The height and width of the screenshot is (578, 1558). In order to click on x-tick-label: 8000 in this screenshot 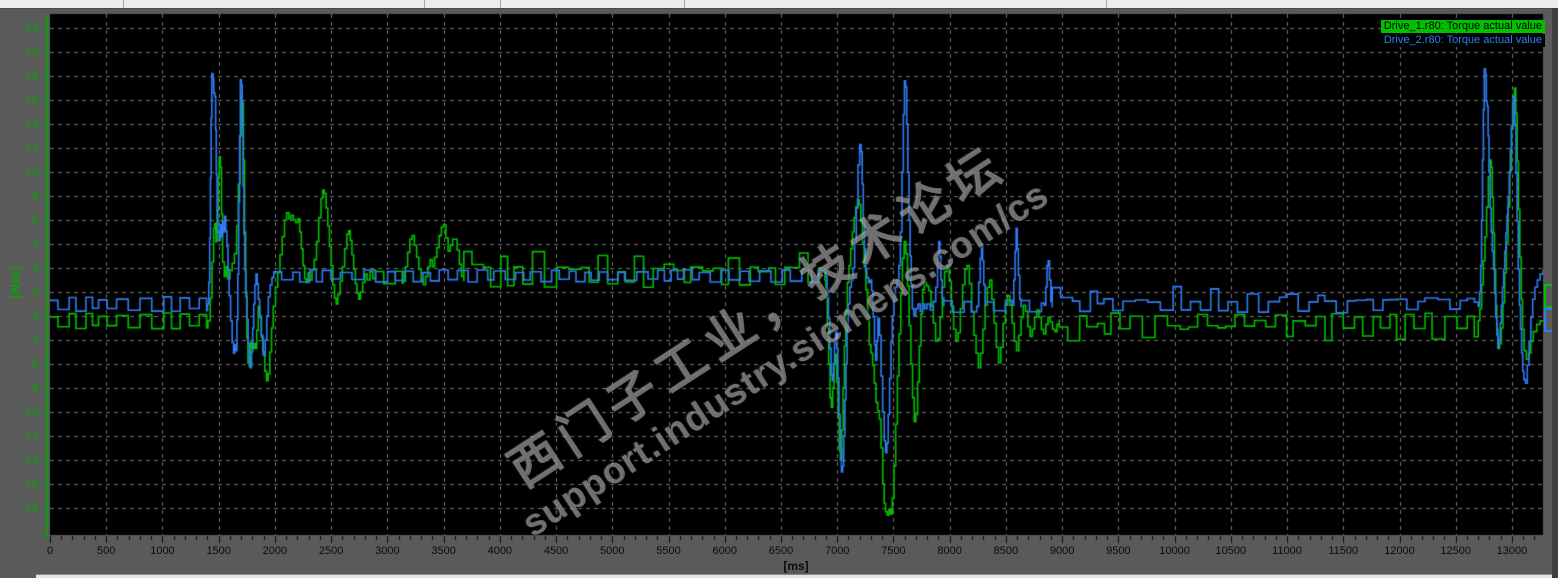, I will do `click(949, 551)`.